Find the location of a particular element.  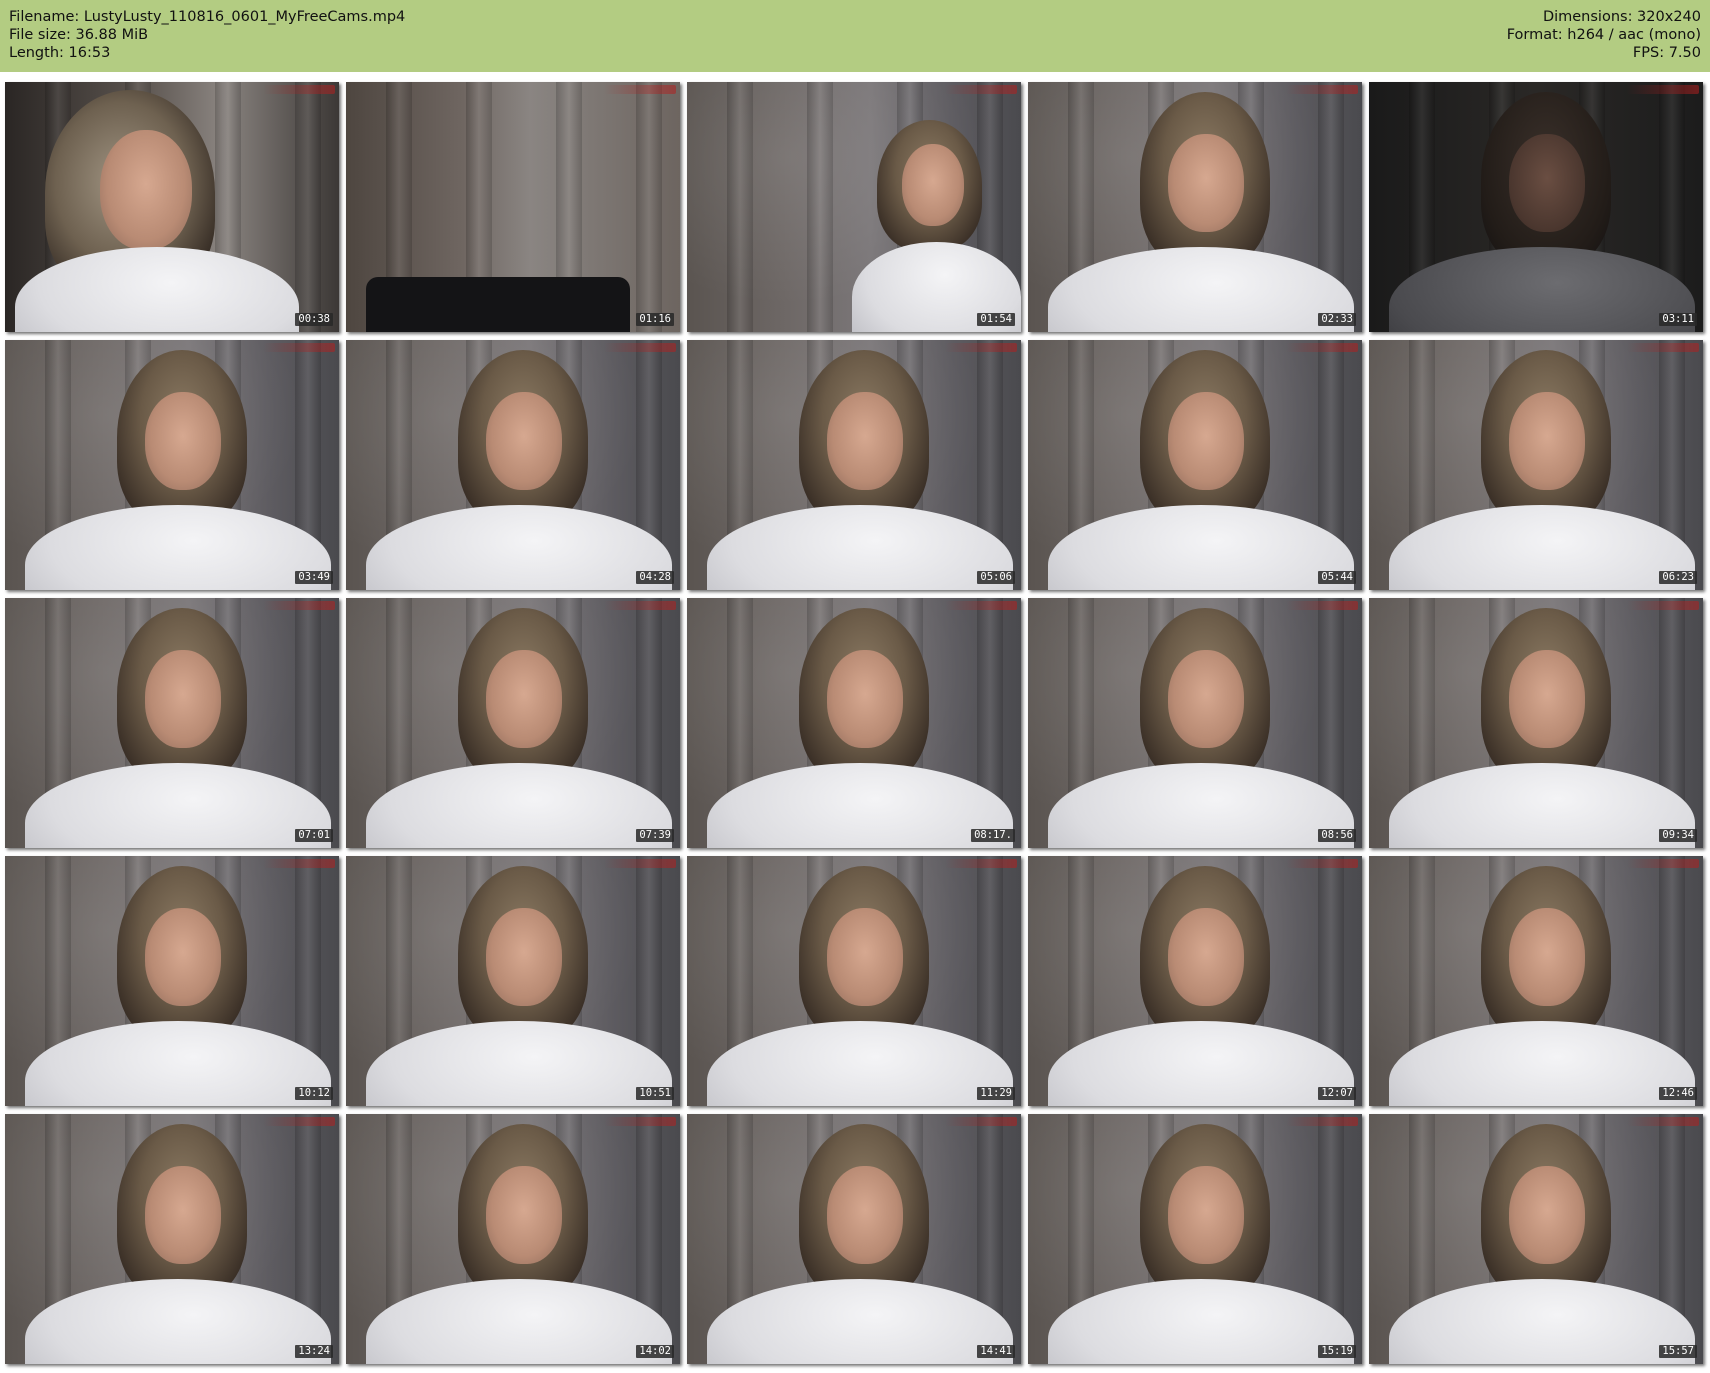

video-thumbnail: 14:02 is located at coordinates (513, 1239).